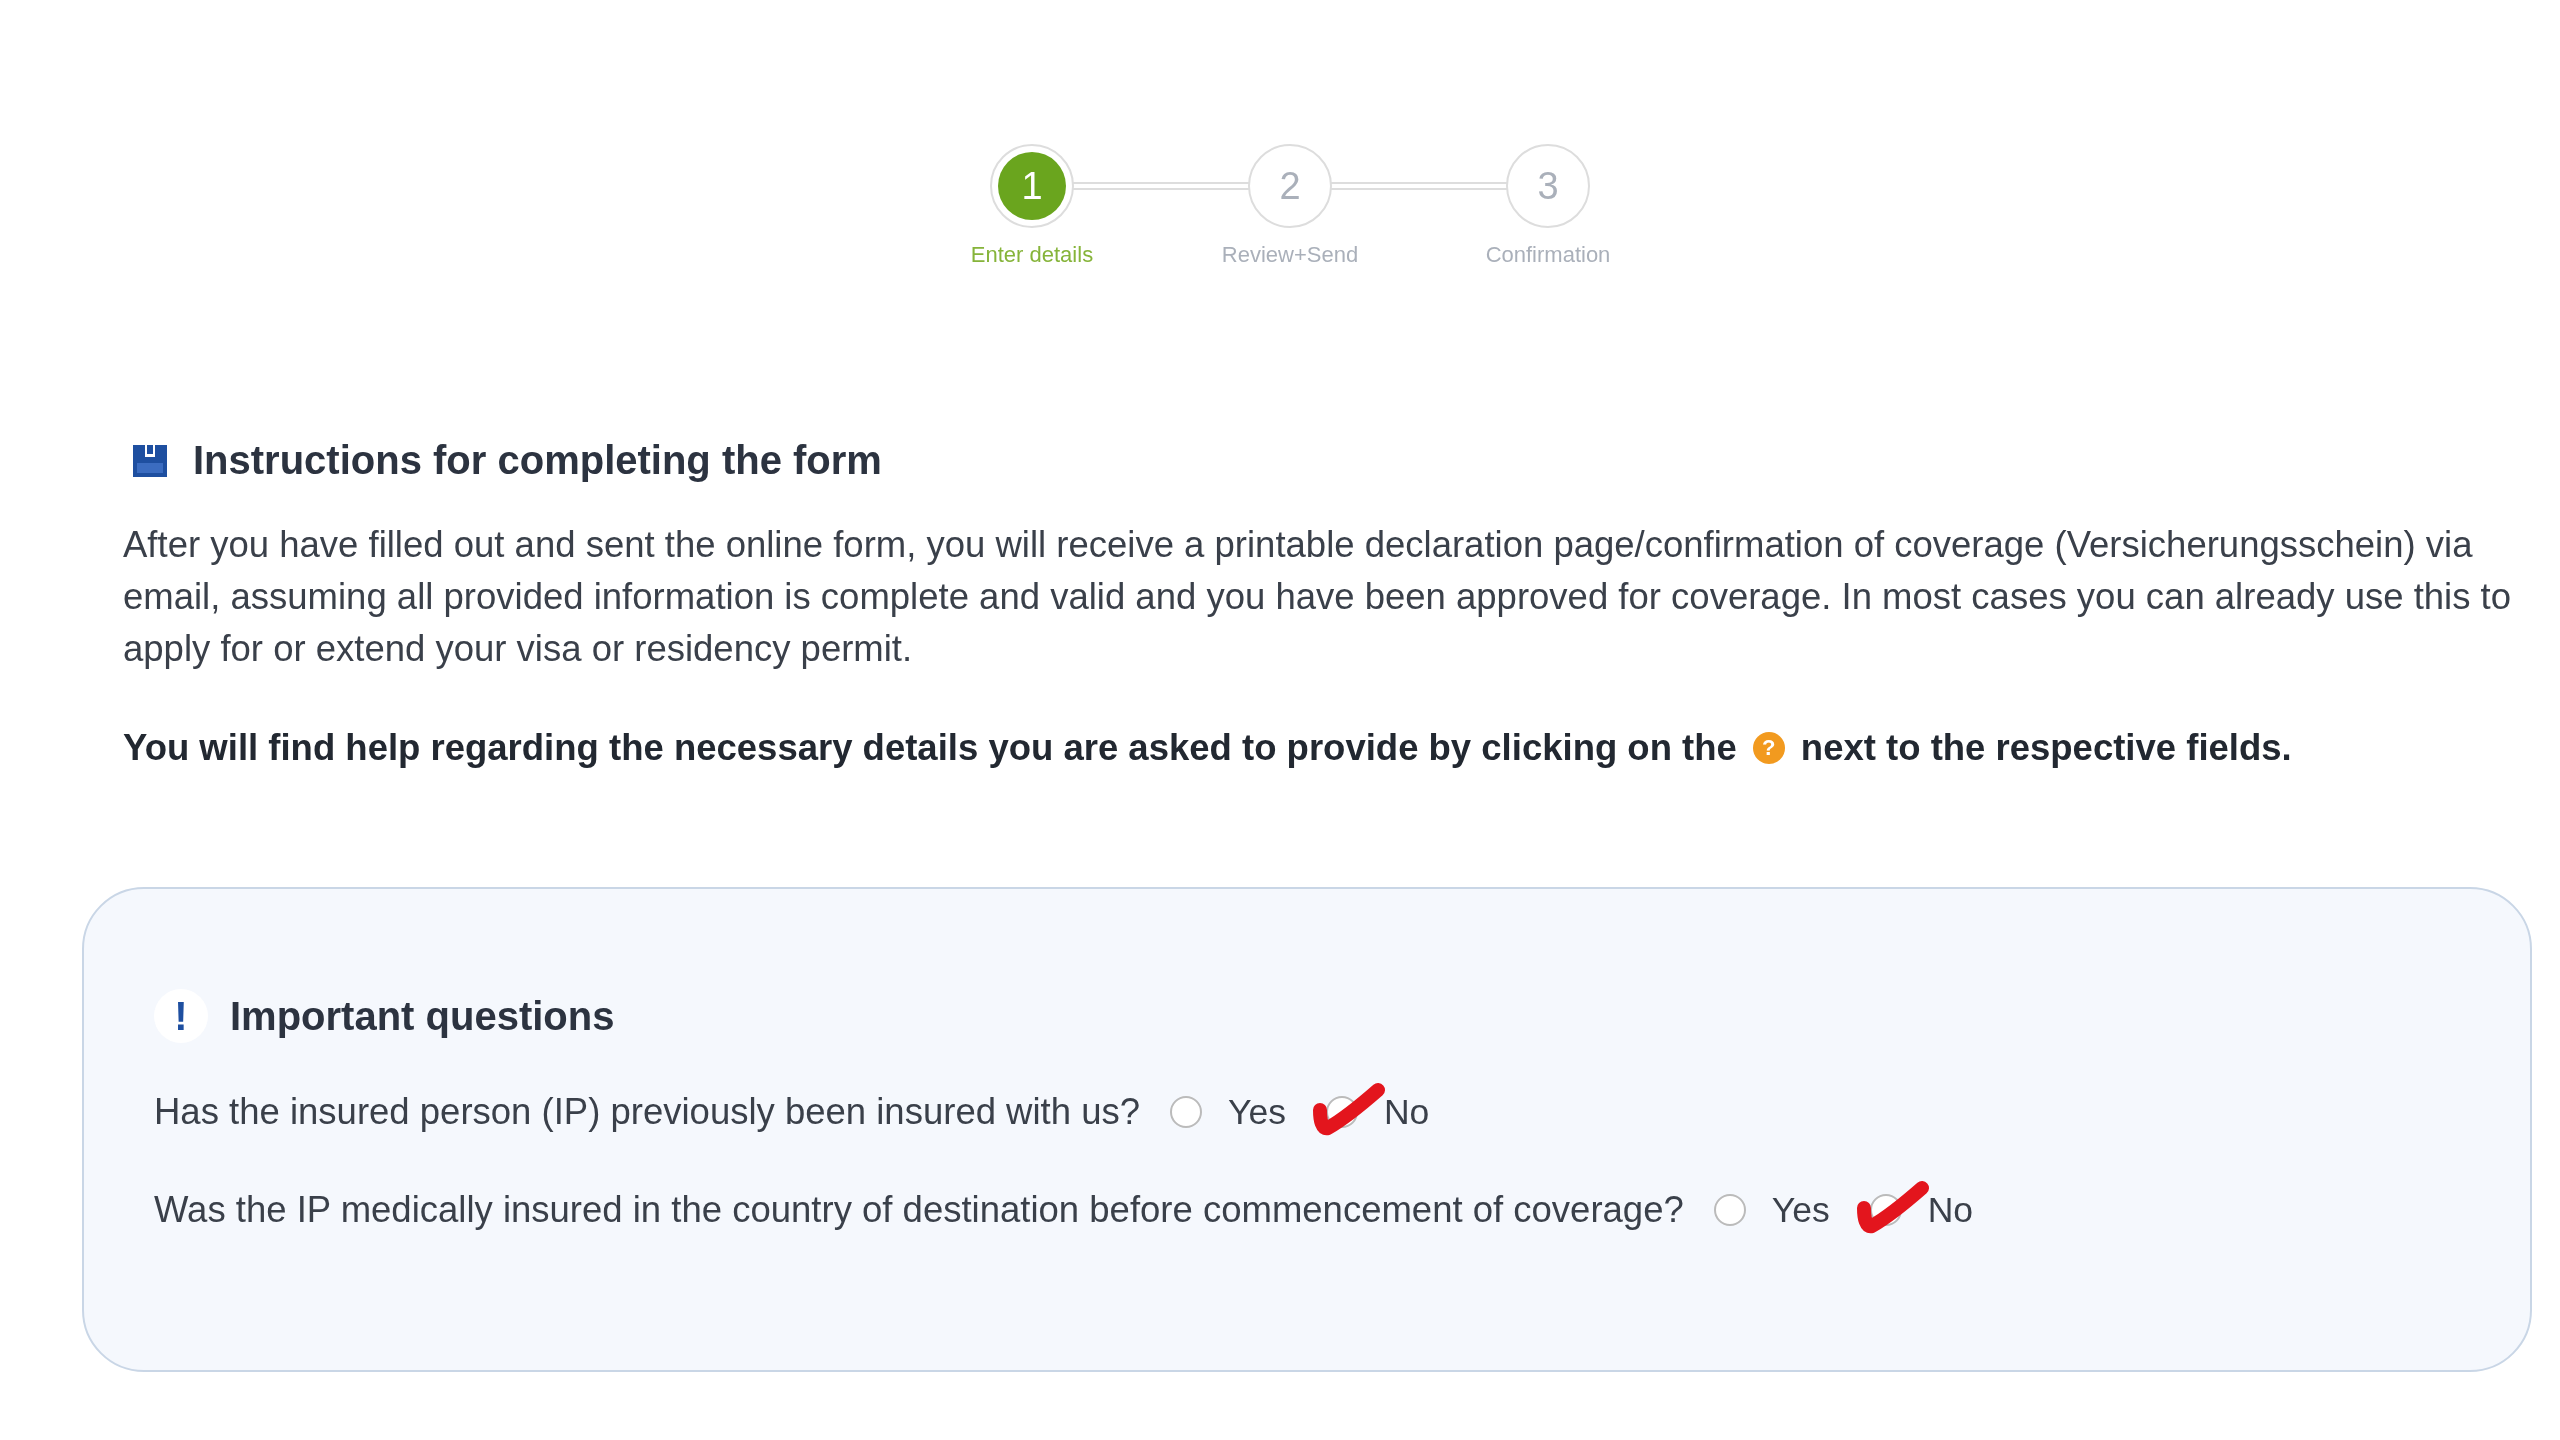 The height and width of the screenshot is (1440, 2560). Describe the element at coordinates (2046, 748) in the screenshot. I see `help-text: next to the respective fields.` at that location.